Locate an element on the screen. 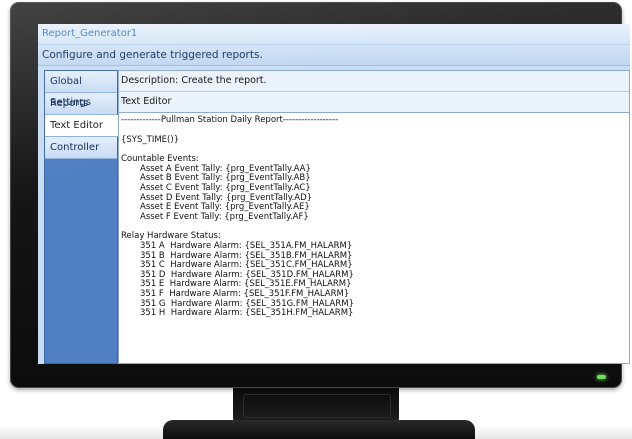 The image size is (632, 439). tab-global-settings: Global Settings is located at coordinates (81, 89).